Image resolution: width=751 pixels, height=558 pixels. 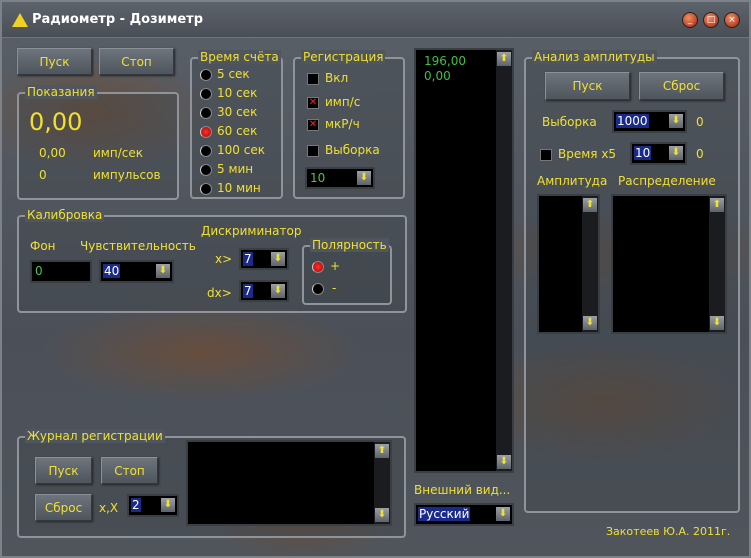 What do you see at coordinates (129, 470) in the screenshot?
I see `journal-stop-button: Стоп` at bounding box center [129, 470].